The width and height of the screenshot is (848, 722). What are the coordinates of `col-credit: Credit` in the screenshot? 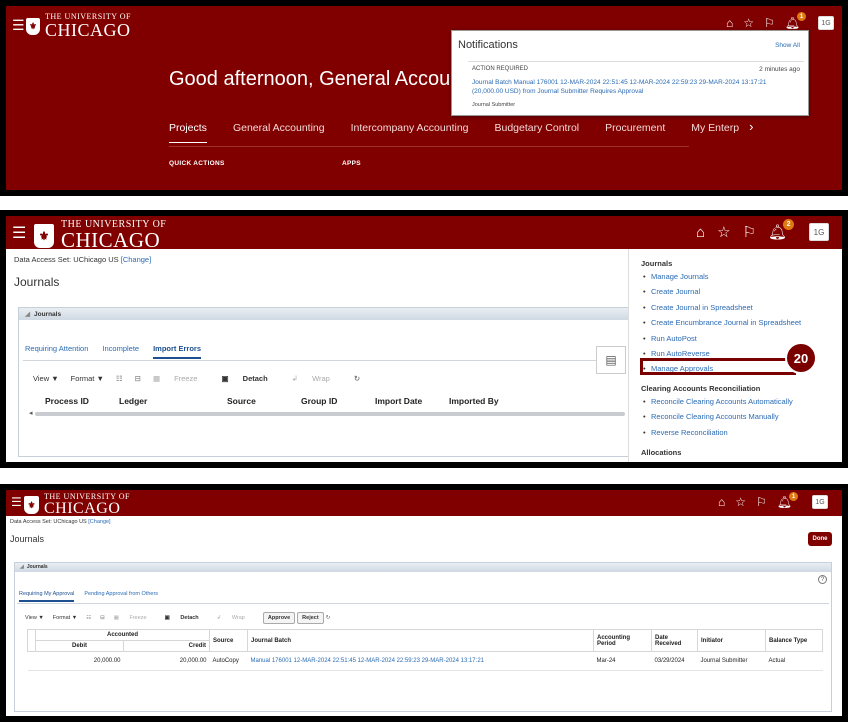 It's located at (166, 646).